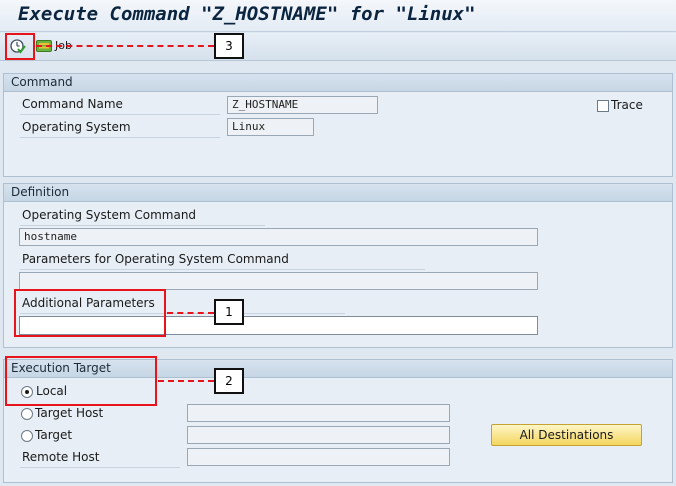 The height and width of the screenshot is (486, 676). Describe the element at coordinates (338, 193) in the screenshot. I see `definition-group-header: Definition` at that location.